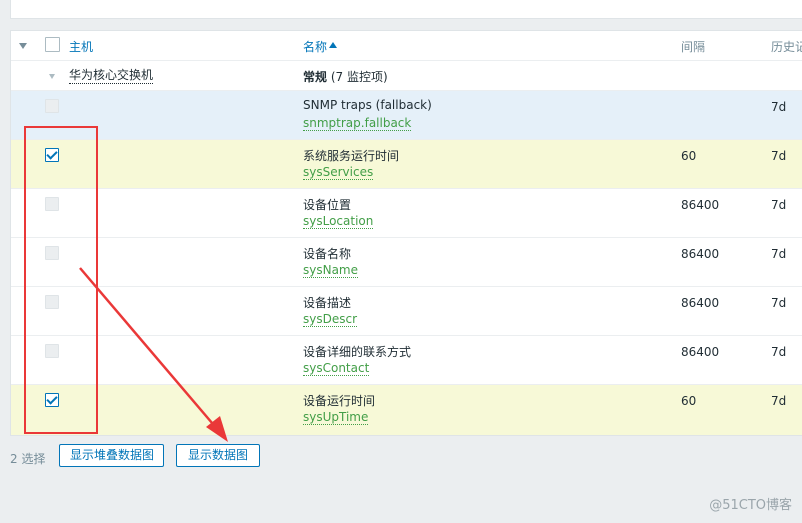  What do you see at coordinates (149, 349) in the screenshot?
I see `annotation-arrow-line` at bounding box center [149, 349].